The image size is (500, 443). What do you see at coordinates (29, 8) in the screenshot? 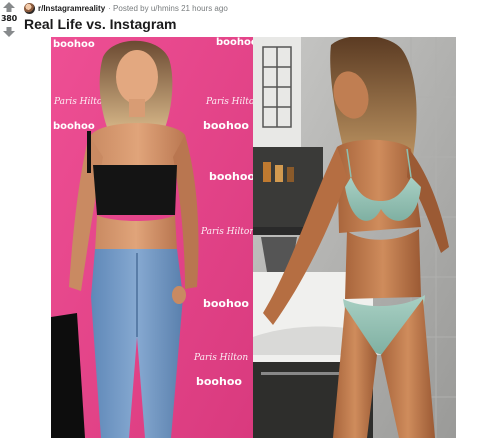
I see `subreddit-avatar` at bounding box center [29, 8].